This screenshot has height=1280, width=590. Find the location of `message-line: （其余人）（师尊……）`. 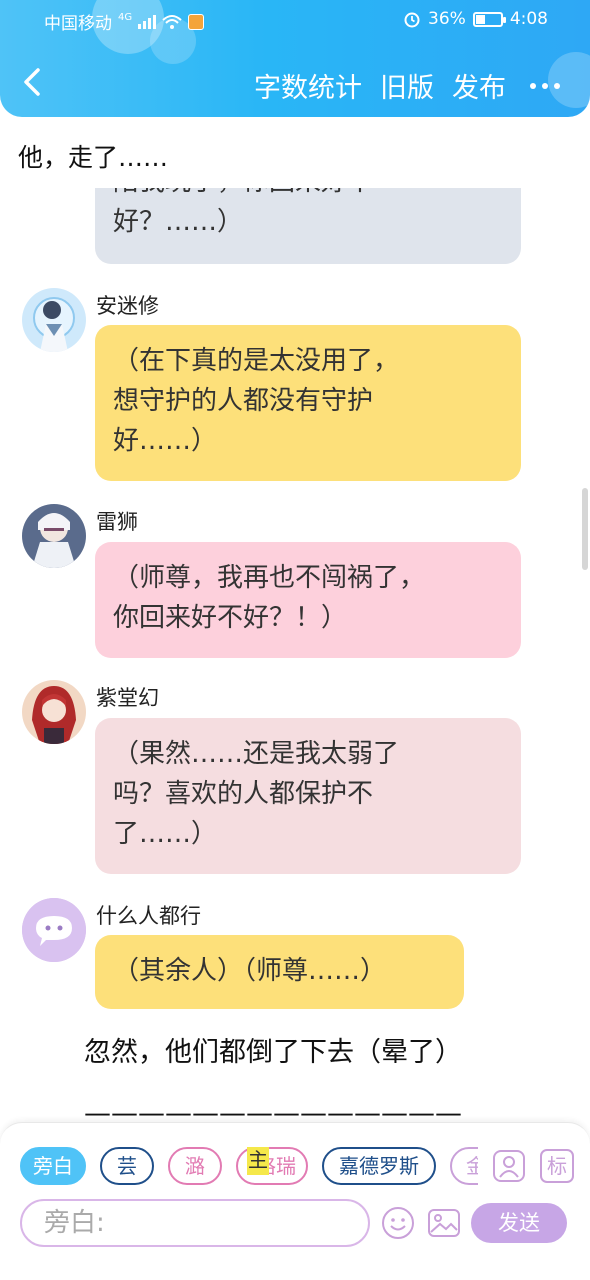

message-line: （其余人）（师尊……） is located at coordinates (250, 971).